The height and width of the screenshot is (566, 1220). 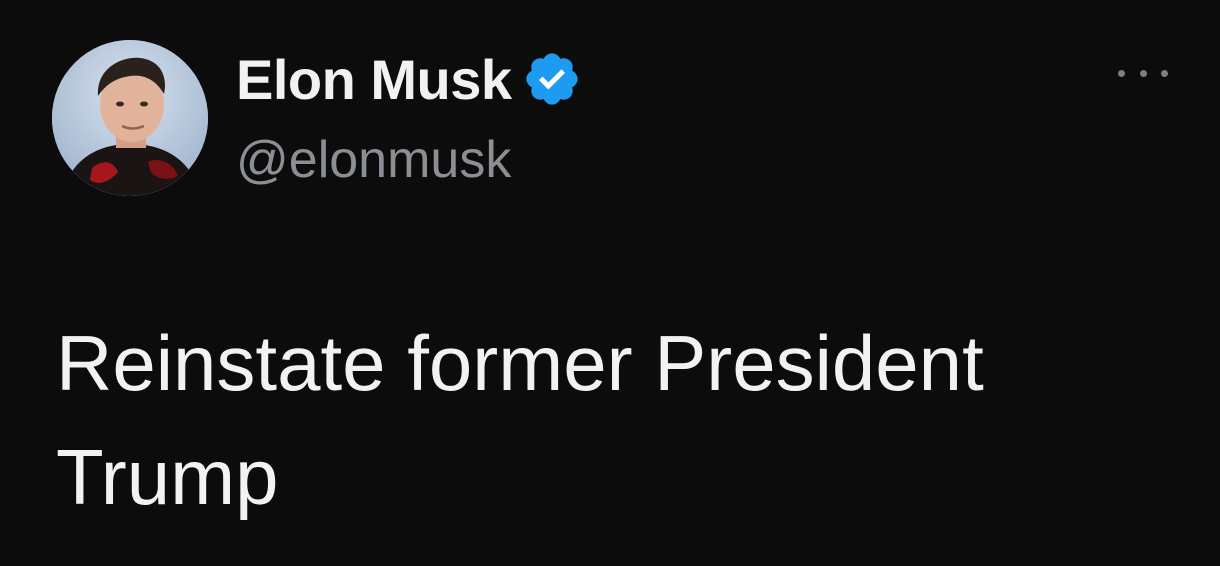 I want to click on author-name-row: Elon Musk, so click(x=409, y=79).